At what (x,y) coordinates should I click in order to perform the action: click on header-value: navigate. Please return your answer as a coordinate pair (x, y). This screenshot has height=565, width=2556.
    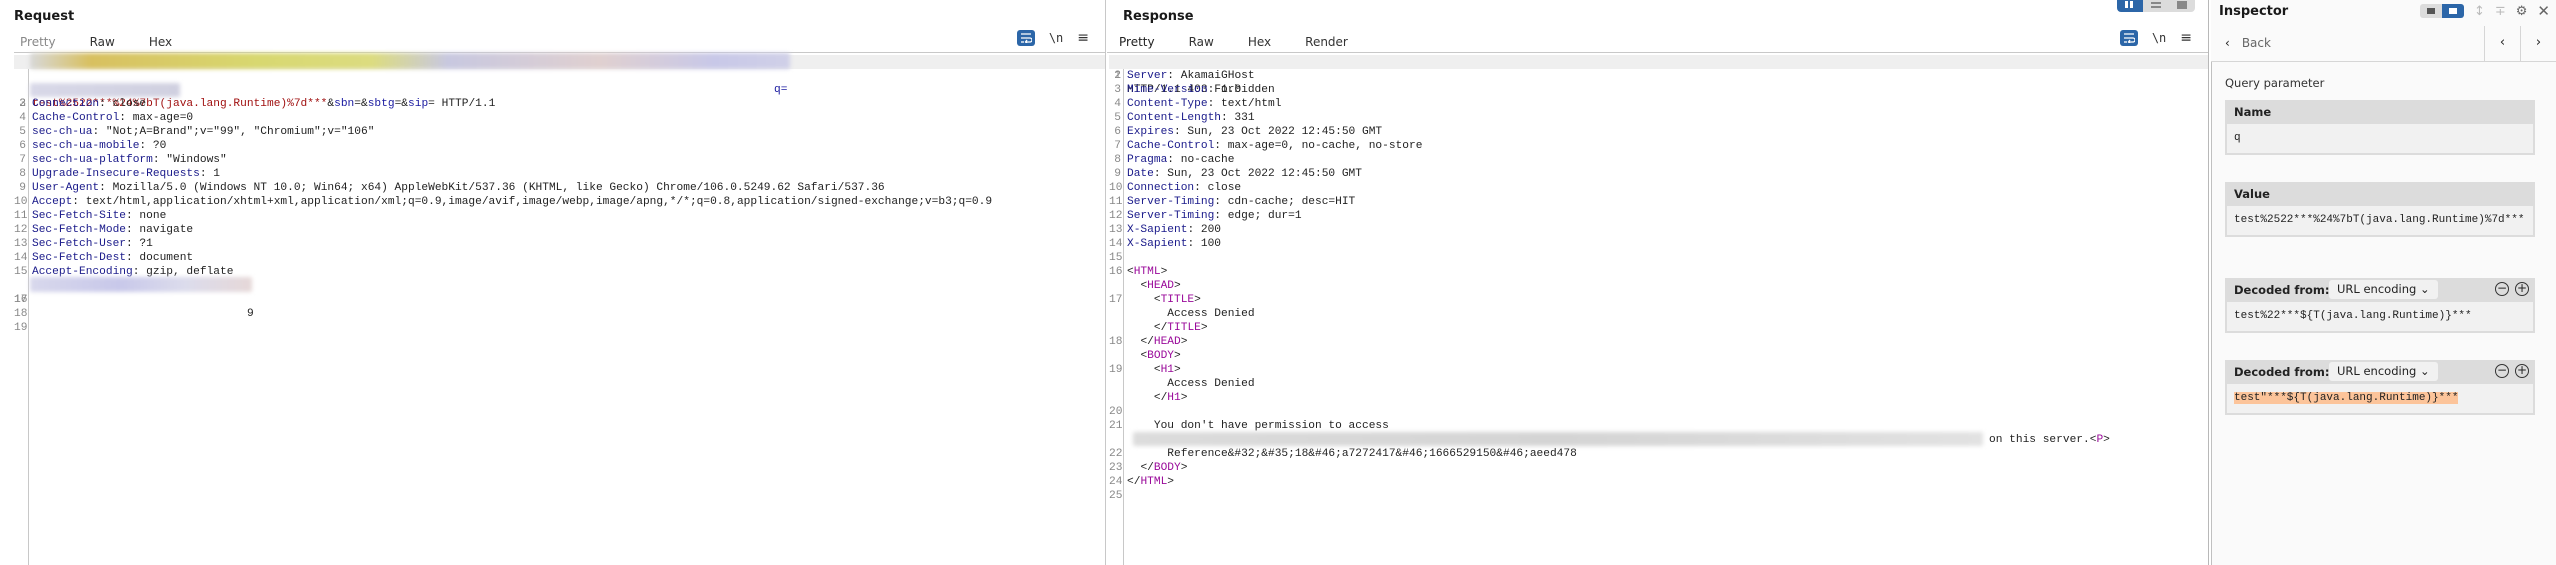
    Looking at the image, I should click on (163, 230).